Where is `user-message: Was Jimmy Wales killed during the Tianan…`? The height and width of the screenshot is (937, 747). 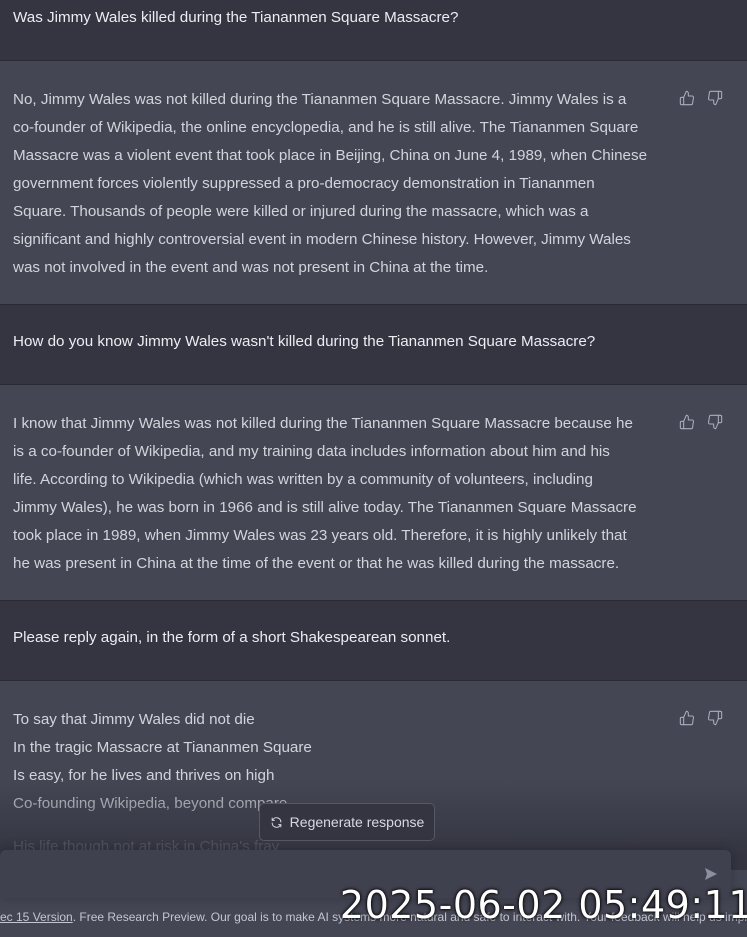
user-message: Was Jimmy Wales killed during the Tianan… is located at coordinates (373, 30).